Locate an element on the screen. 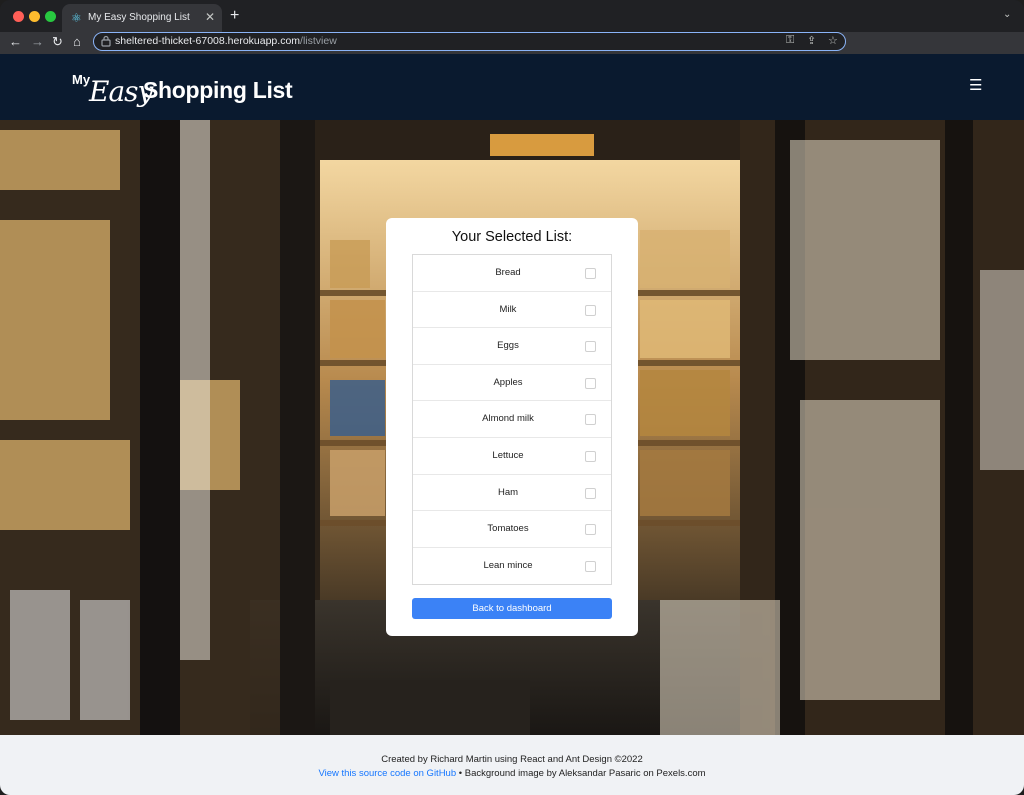  list-item: Lean mince is located at coordinates (512, 566).